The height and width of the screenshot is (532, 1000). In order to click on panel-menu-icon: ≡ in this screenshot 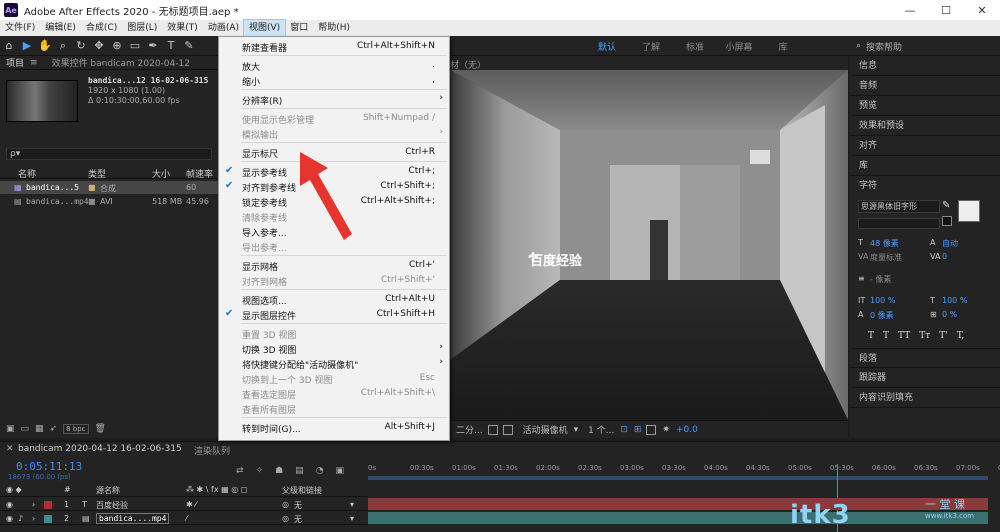, I will do `click(34, 63)`.